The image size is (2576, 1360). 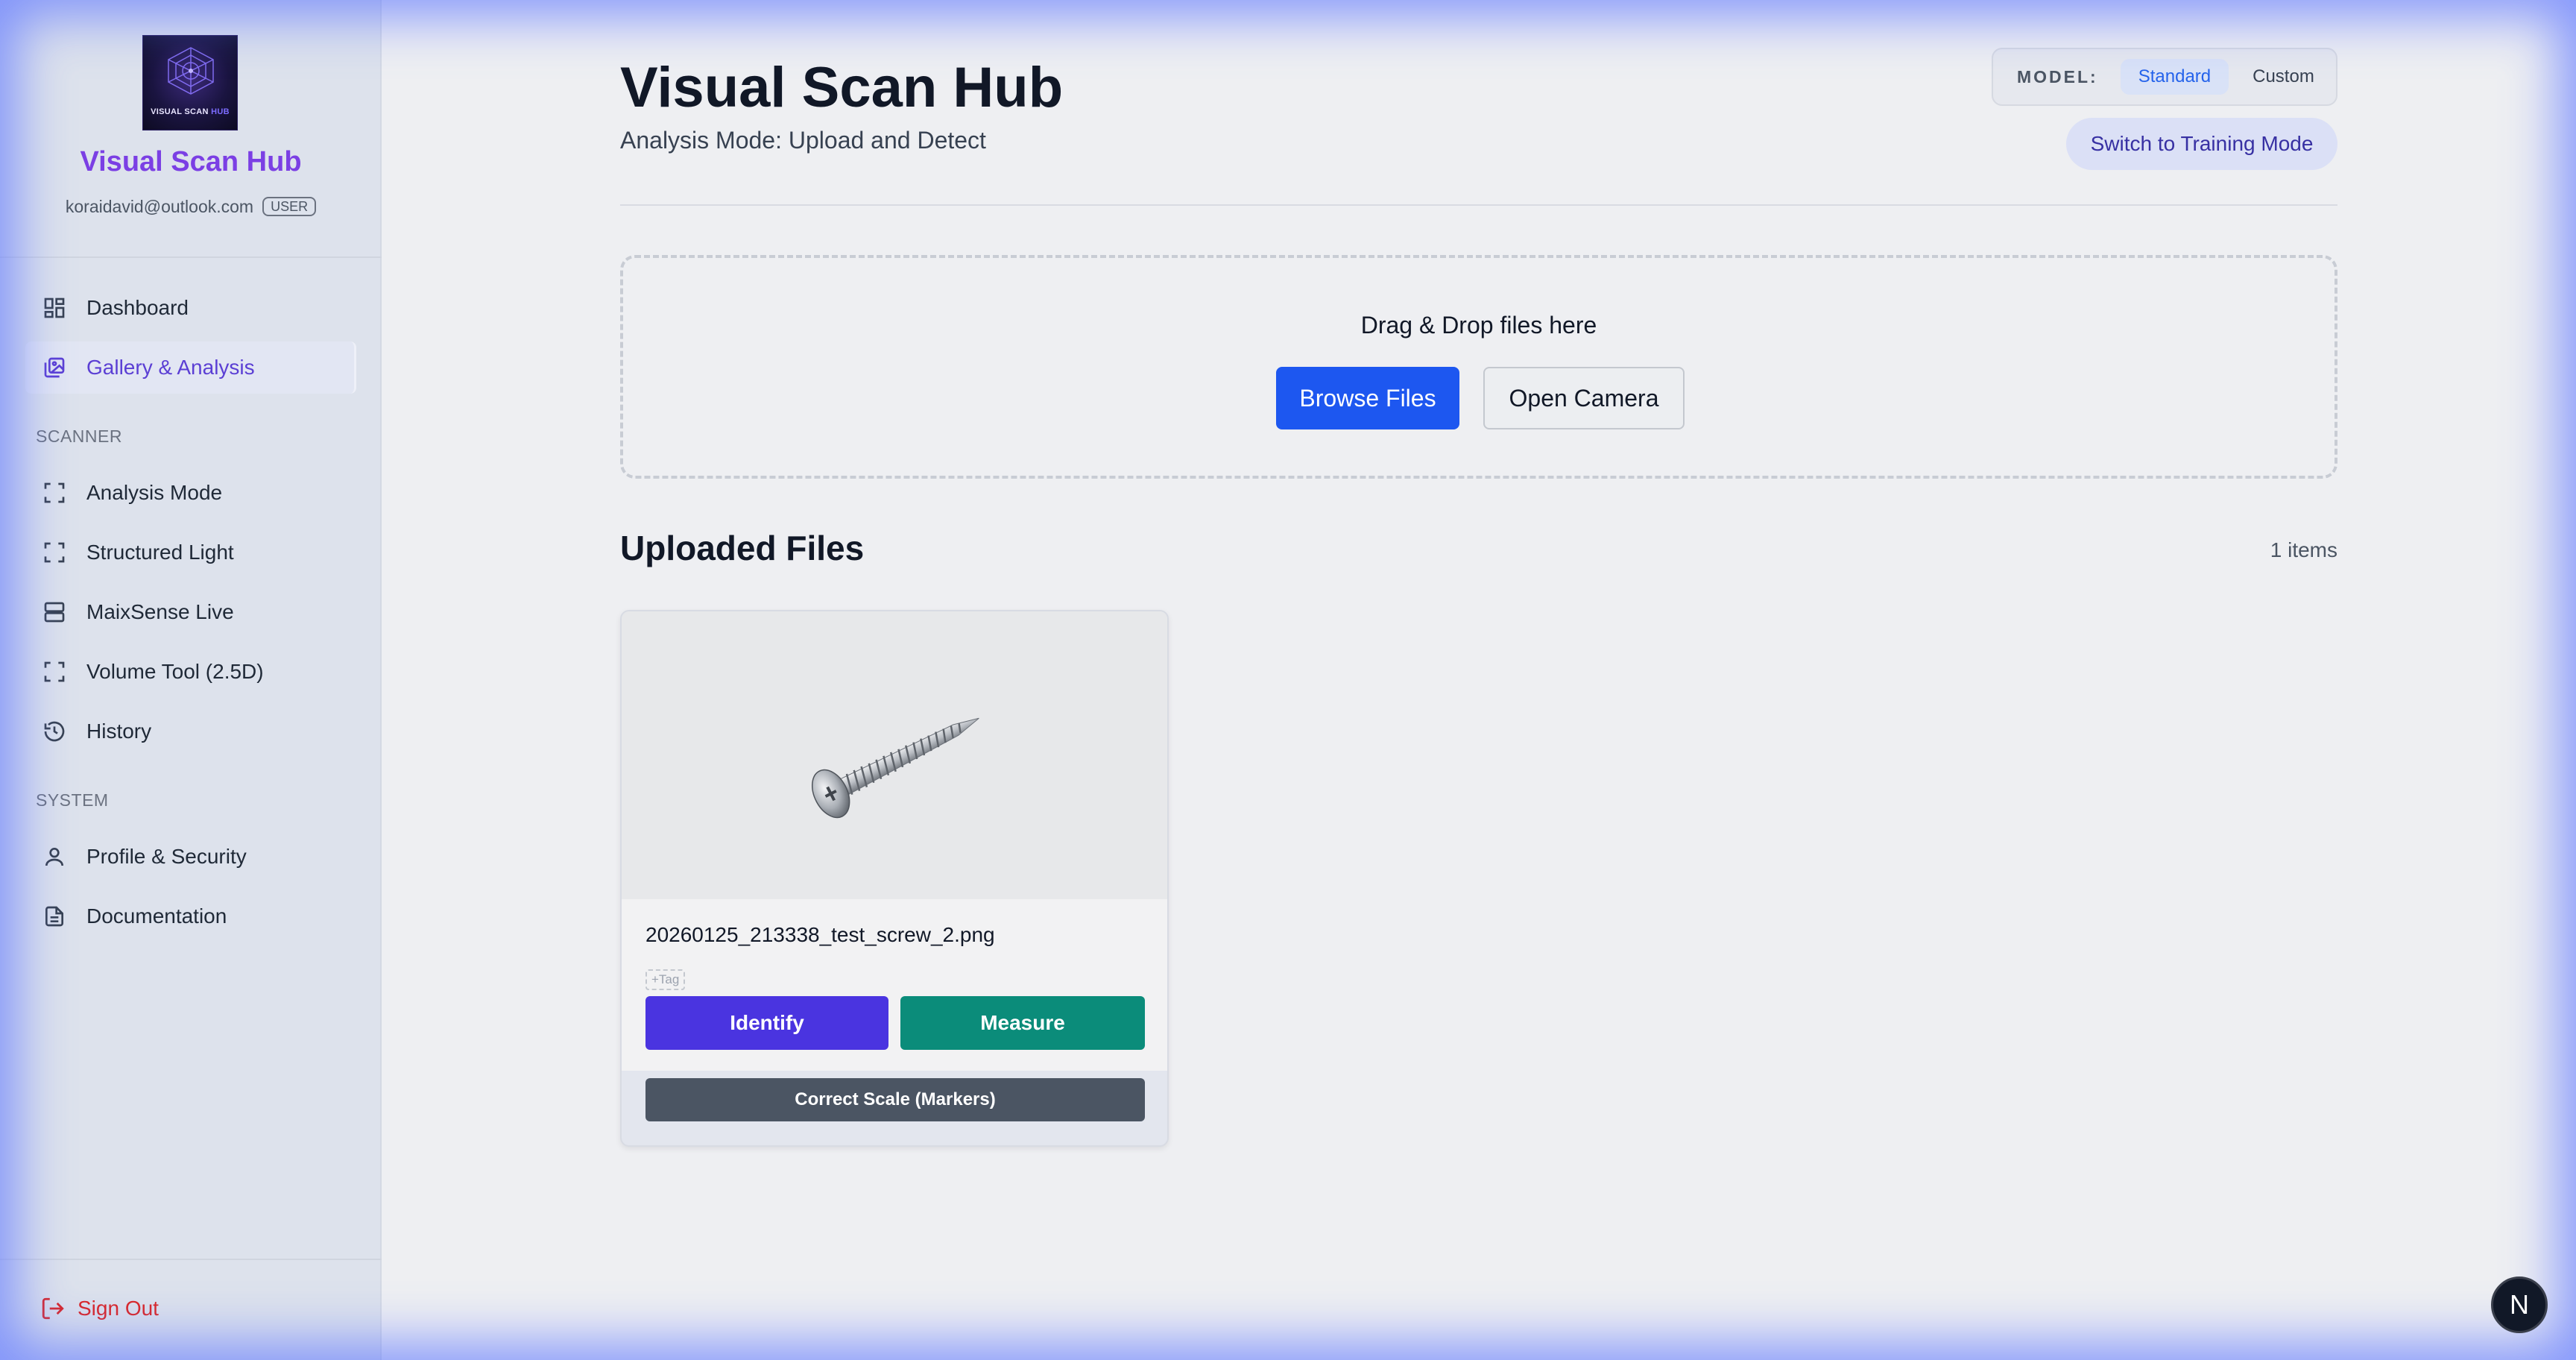 What do you see at coordinates (160, 206) in the screenshot?
I see `user-email: koraidavid@outlook.com` at bounding box center [160, 206].